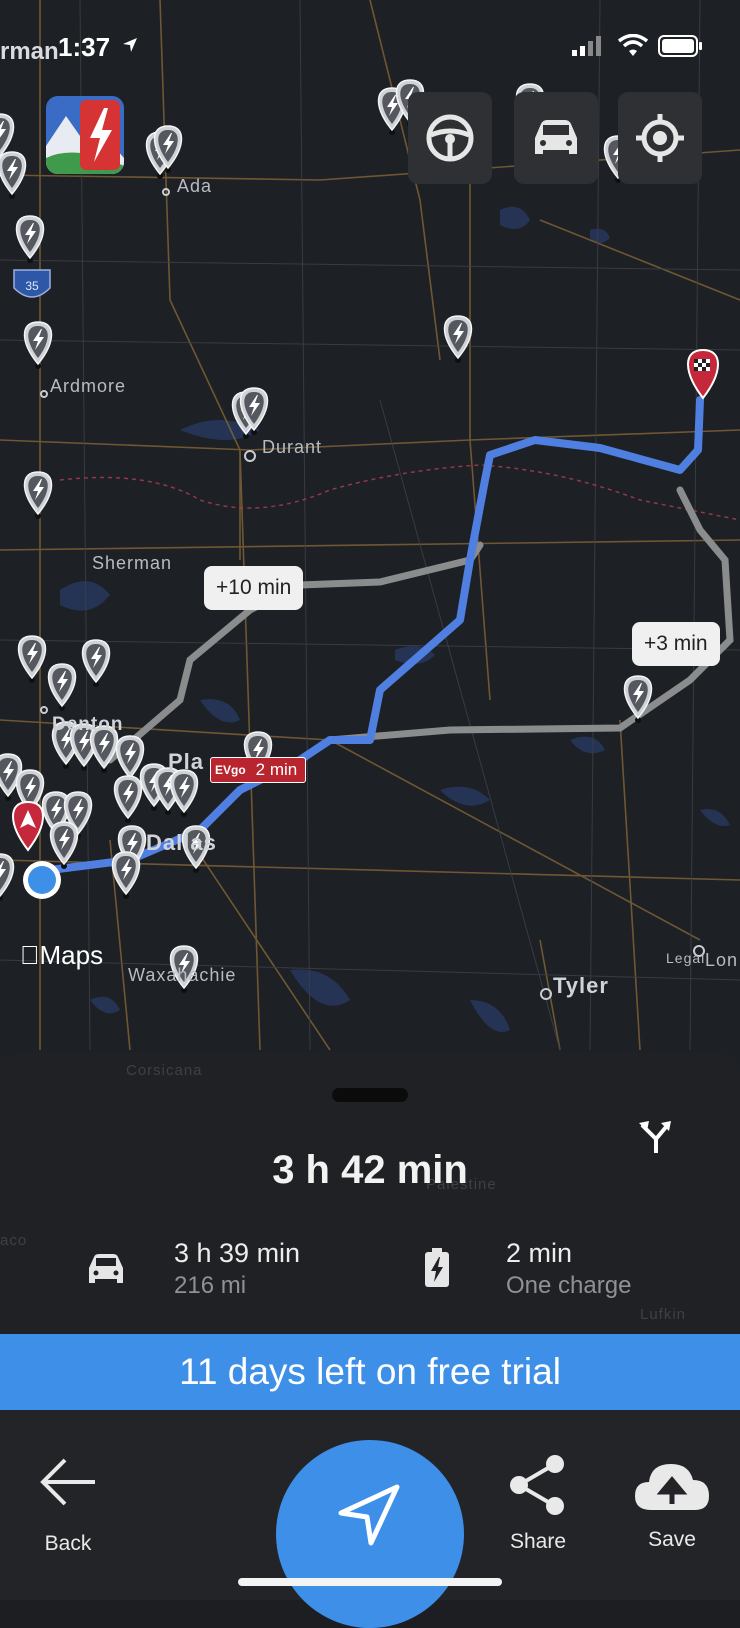  I want to click on map-label-waxahachie: Waxahachie, so click(182, 975).